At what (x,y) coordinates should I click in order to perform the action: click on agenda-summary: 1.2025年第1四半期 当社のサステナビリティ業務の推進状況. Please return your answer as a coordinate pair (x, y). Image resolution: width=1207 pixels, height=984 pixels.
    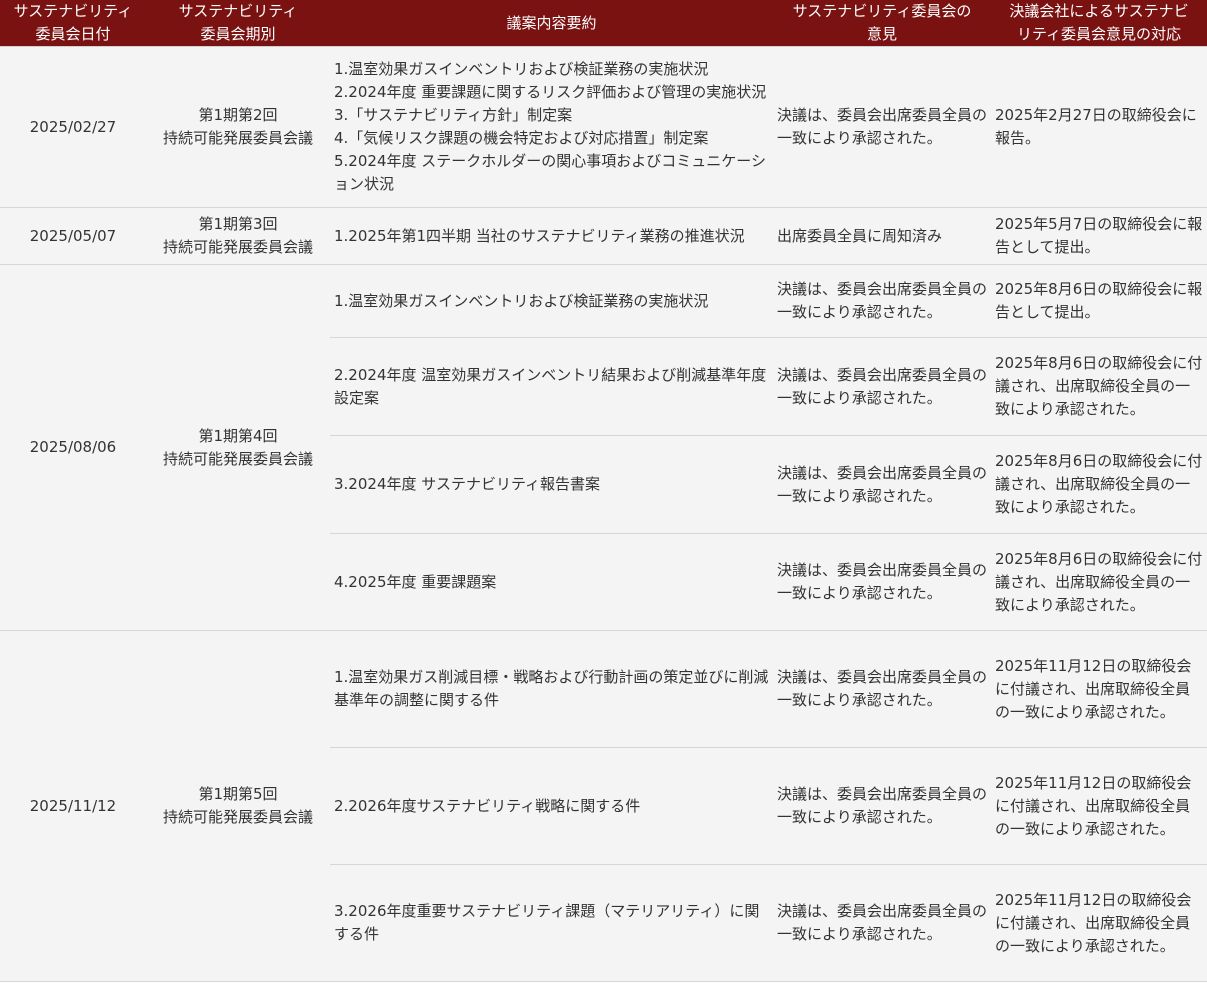
    Looking at the image, I should click on (551, 236).